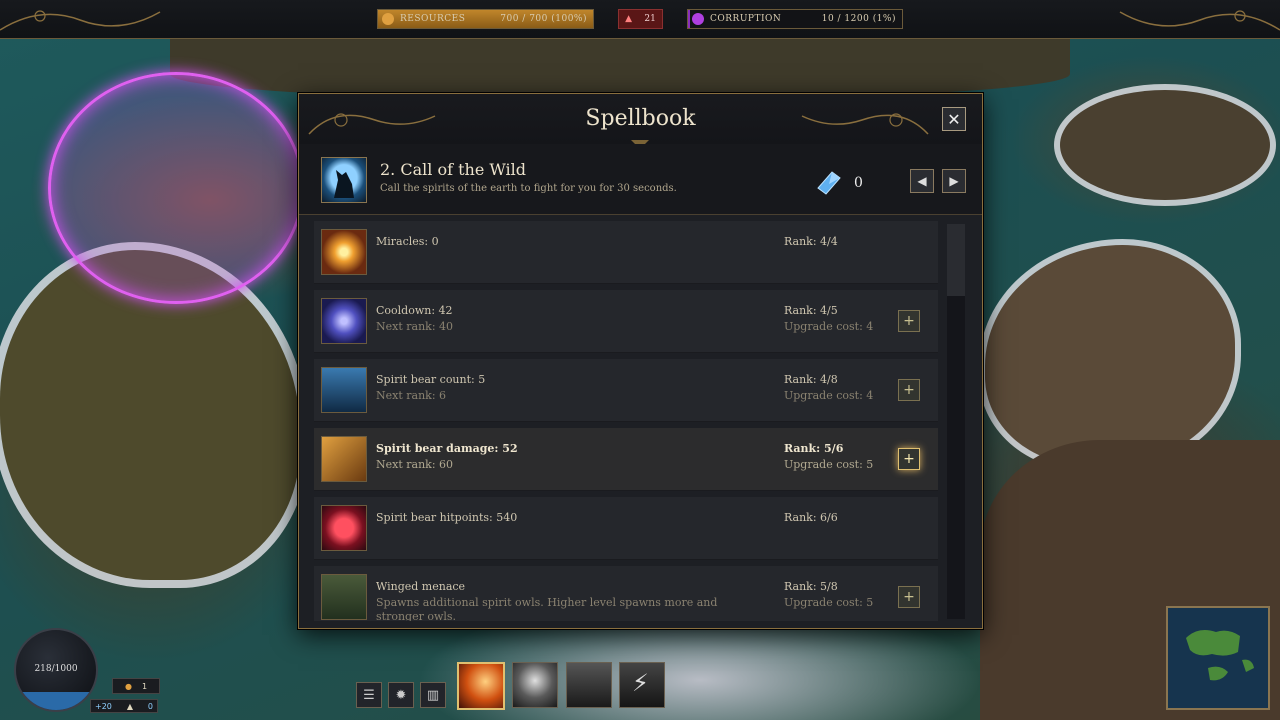  What do you see at coordinates (1110, 355) in the screenshot?
I see `map-island-right` at bounding box center [1110, 355].